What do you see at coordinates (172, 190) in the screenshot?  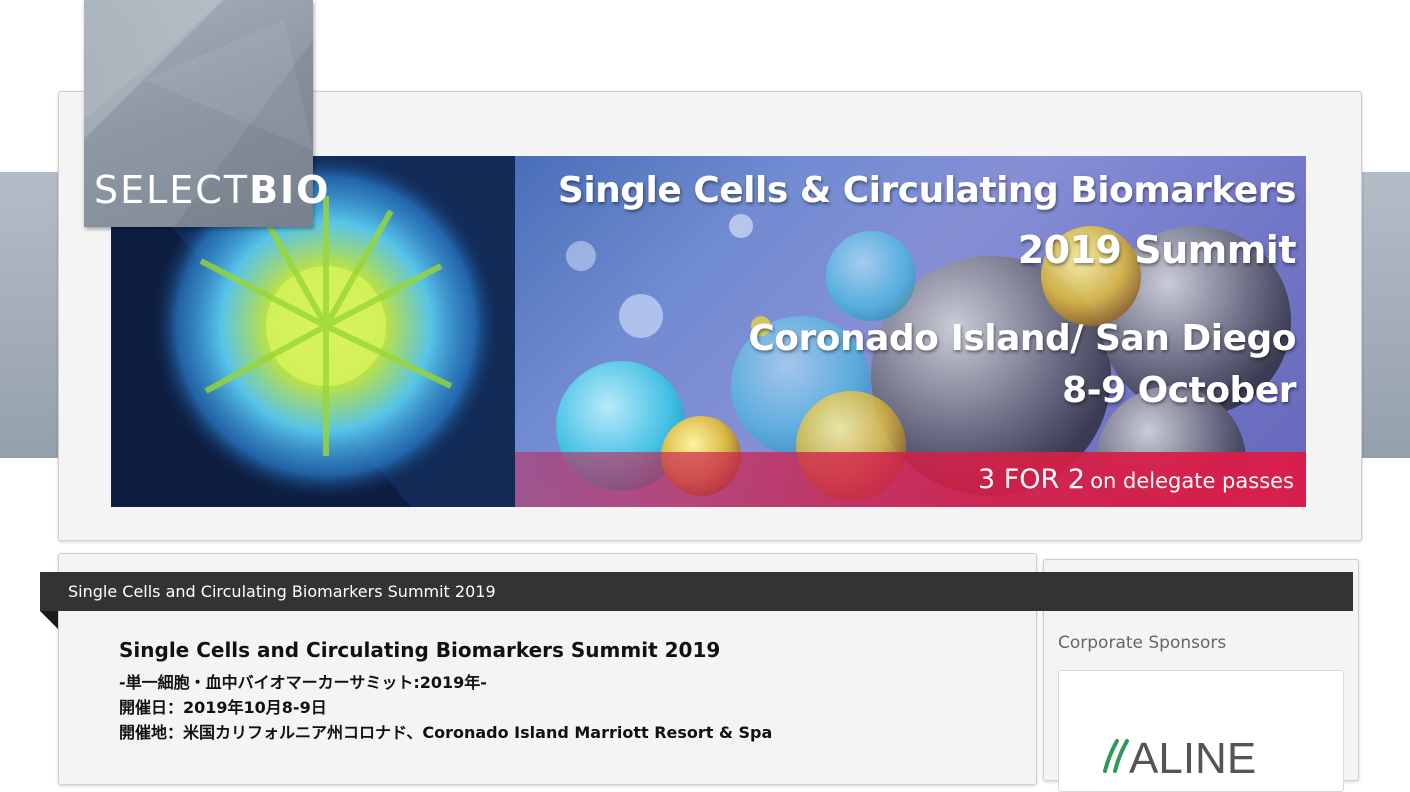 I see `logo-text-light: SELECT` at bounding box center [172, 190].